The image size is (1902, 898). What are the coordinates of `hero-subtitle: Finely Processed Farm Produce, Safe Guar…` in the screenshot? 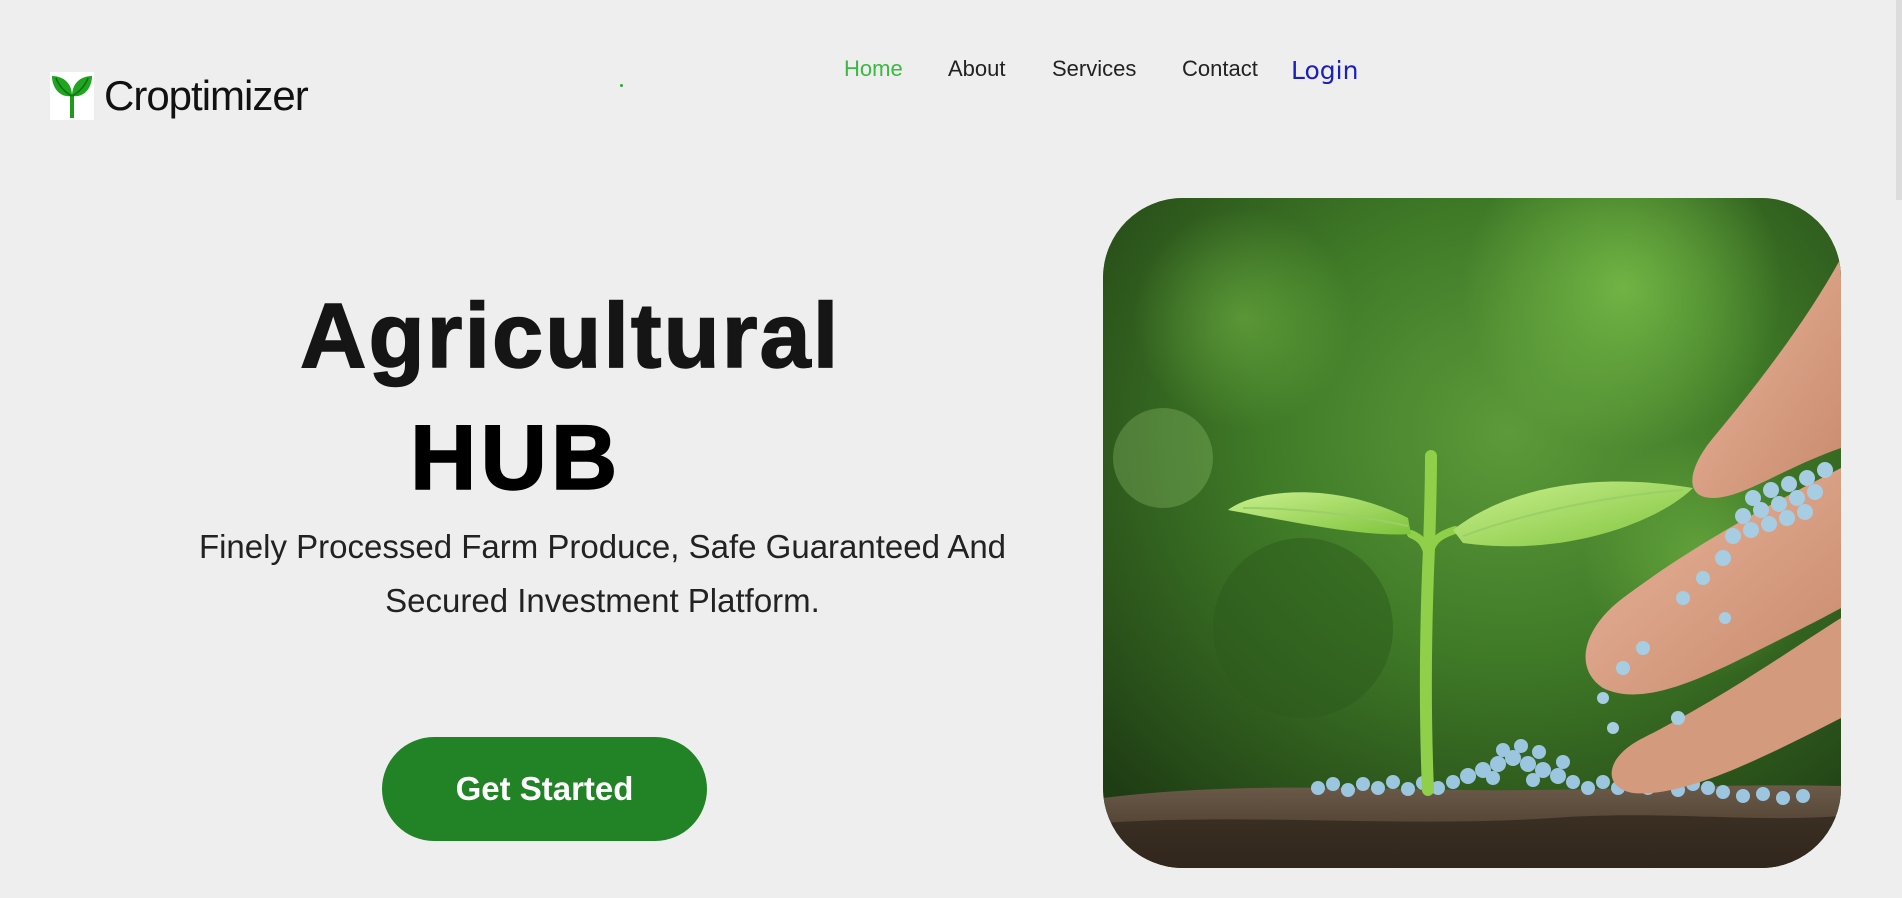 It's located at (602, 573).